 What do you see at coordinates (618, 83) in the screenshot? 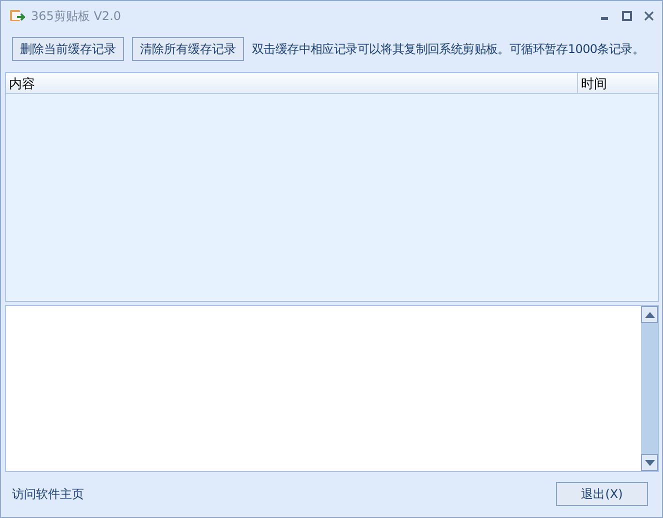
I see `column-header: 时间` at bounding box center [618, 83].